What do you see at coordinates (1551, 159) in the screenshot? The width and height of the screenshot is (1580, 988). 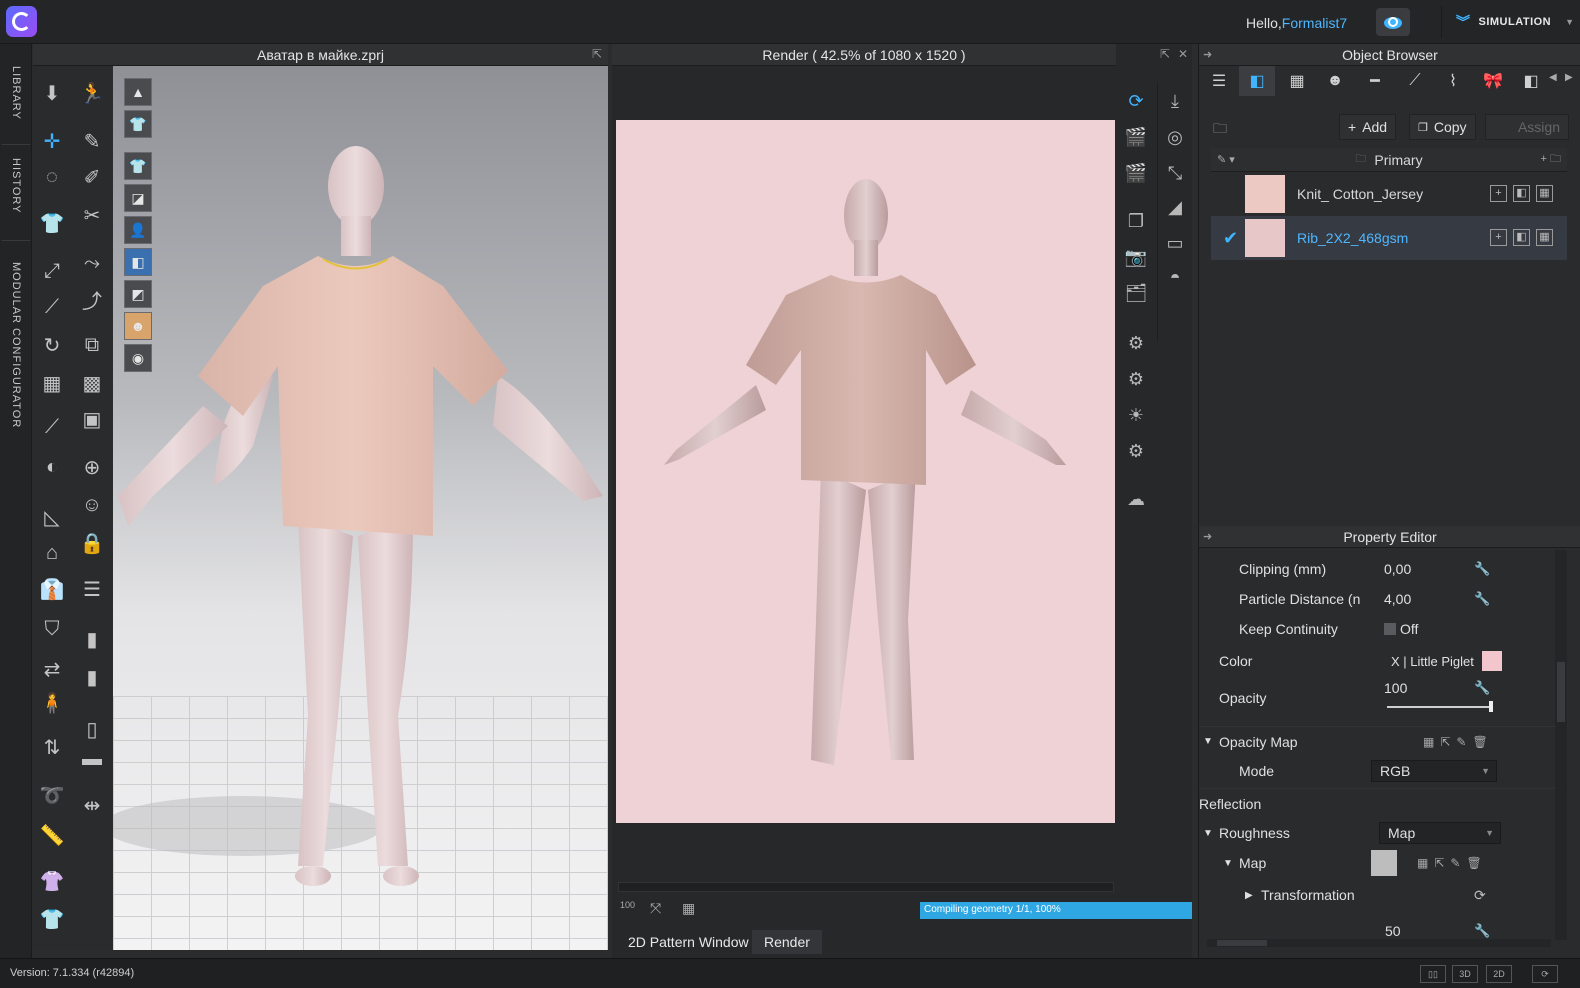 I see `group-add-icon: + 🗀` at bounding box center [1551, 159].